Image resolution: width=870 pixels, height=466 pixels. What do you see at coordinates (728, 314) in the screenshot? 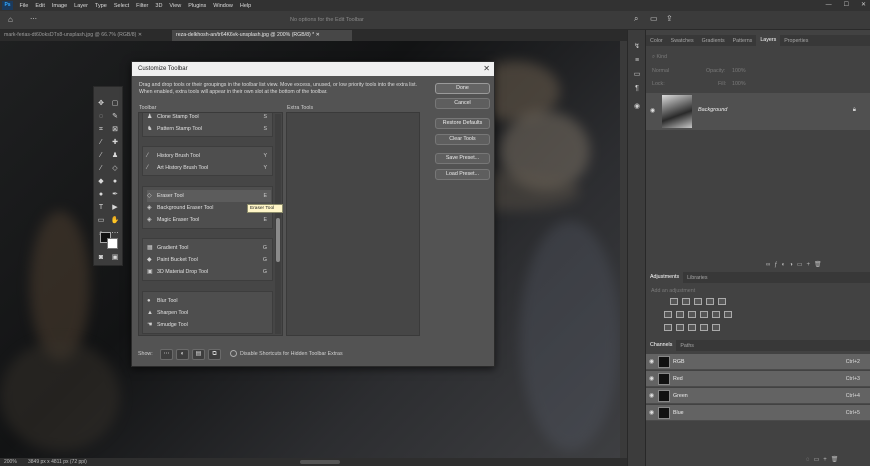
I see `color-lookup-icon` at bounding box center [728, 314].